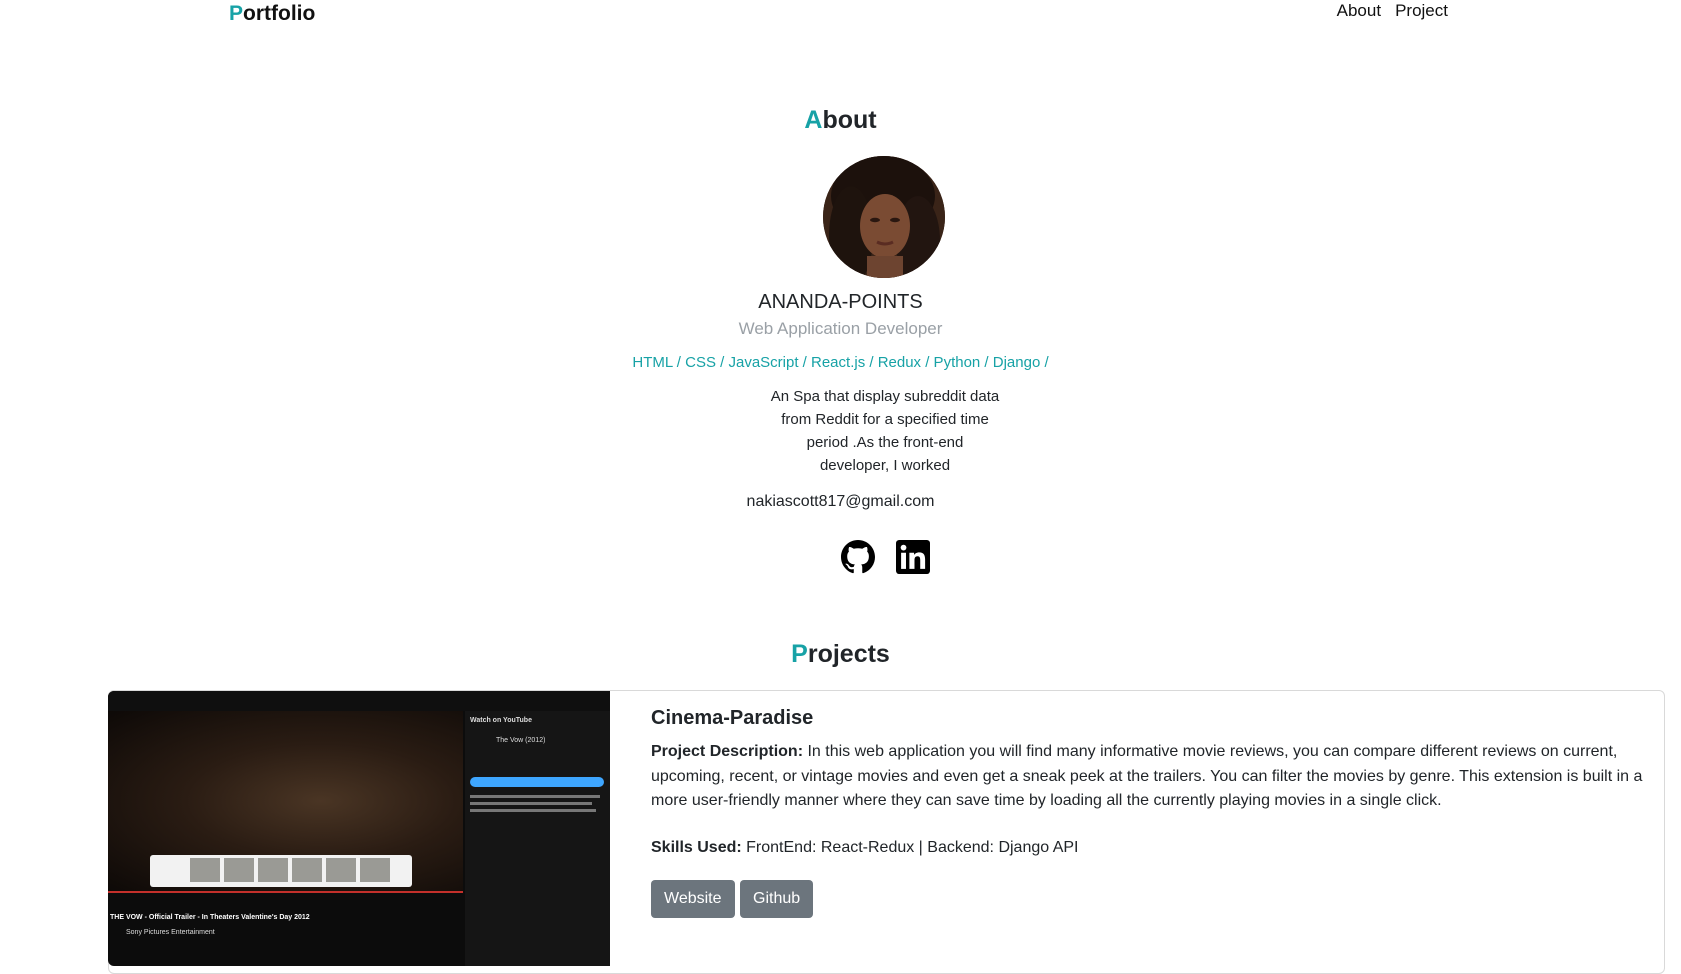 The width and height of the screenshot is (1681, 974). I want to click on github-icon, so click(858, 557).